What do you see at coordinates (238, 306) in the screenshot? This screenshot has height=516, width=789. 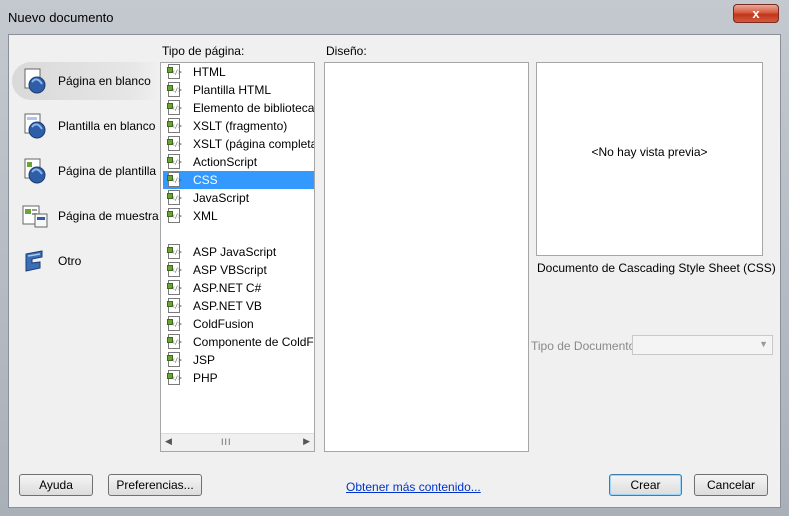 I see `list-item: </> ASP.NET VB` at bounding box center [238, 306].